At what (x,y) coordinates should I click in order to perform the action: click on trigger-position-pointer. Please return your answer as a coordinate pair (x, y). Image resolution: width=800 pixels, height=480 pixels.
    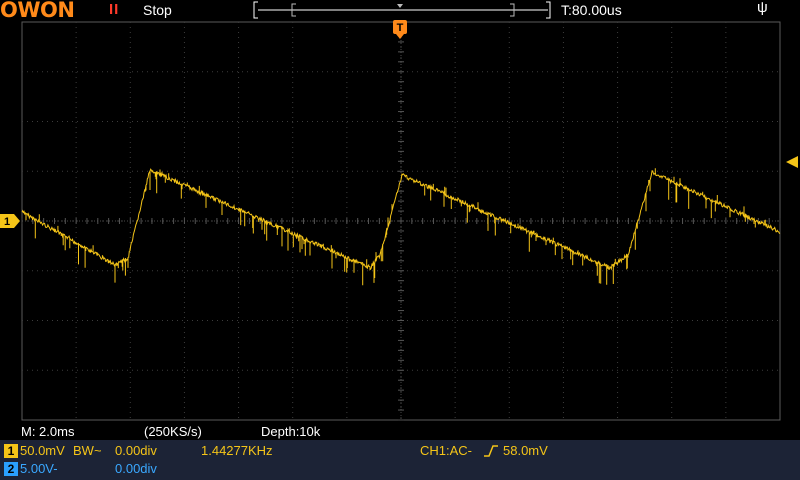
    Looking at the image, I should click on (400, 36).